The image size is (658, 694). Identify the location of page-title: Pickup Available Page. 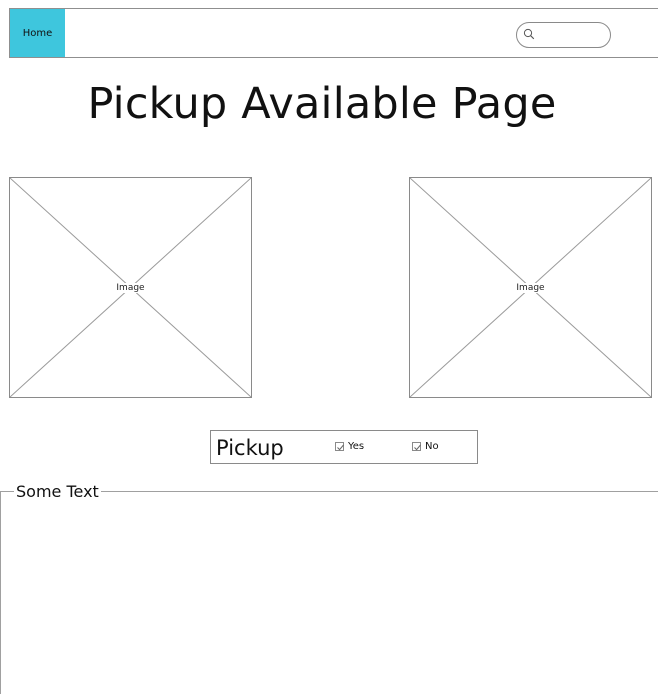
(322, 104).